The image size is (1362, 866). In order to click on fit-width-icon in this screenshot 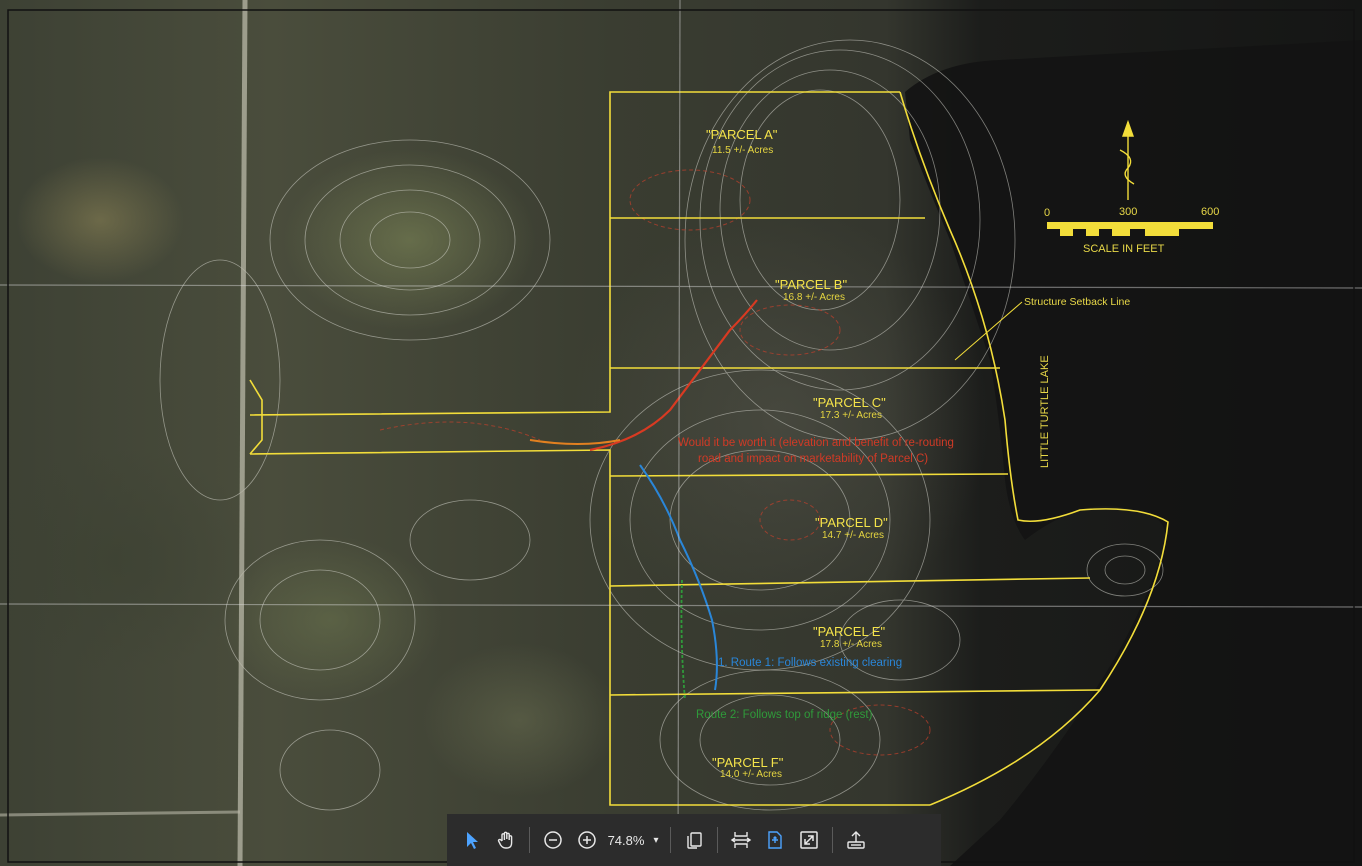, I will do `click(741, 840)`.